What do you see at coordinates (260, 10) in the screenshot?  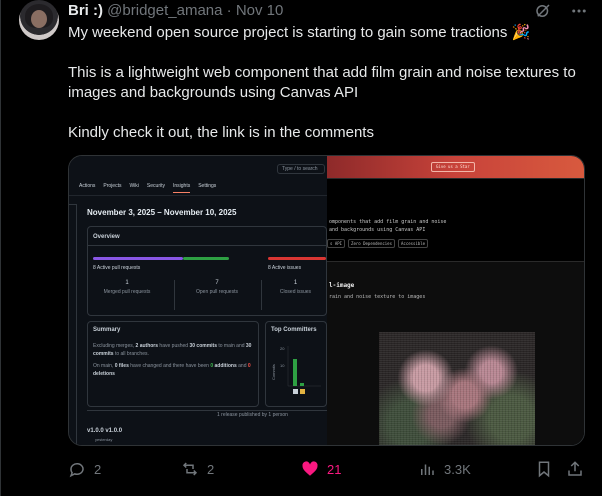 I see `post-date: Nov 10` at bounding box center [260, 10].